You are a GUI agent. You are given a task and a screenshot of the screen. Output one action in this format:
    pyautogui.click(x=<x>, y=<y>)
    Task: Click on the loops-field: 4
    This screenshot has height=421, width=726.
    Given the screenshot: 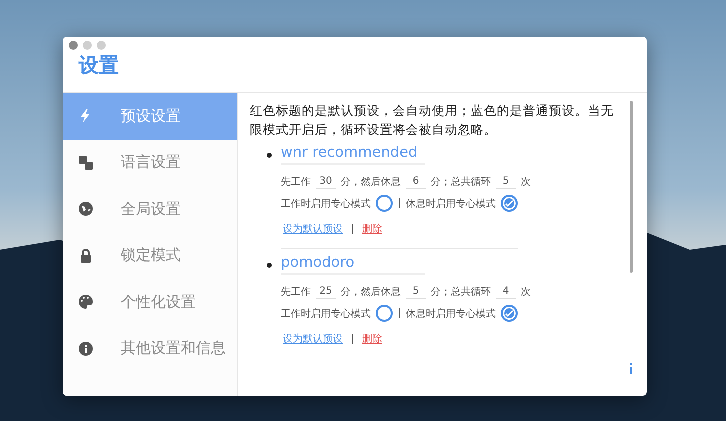 What is the action you would take?
    pyautogui.click(x=506, y=292)
    